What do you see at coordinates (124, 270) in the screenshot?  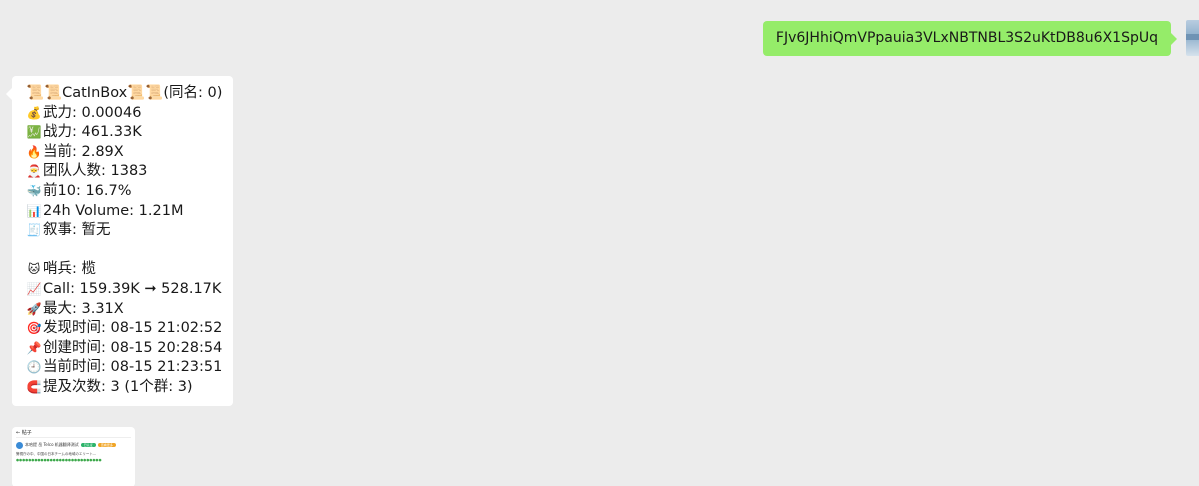 I see `stat-line-sentinel: 🐱 哨兵: 榄` at bounding box center [124, 270].